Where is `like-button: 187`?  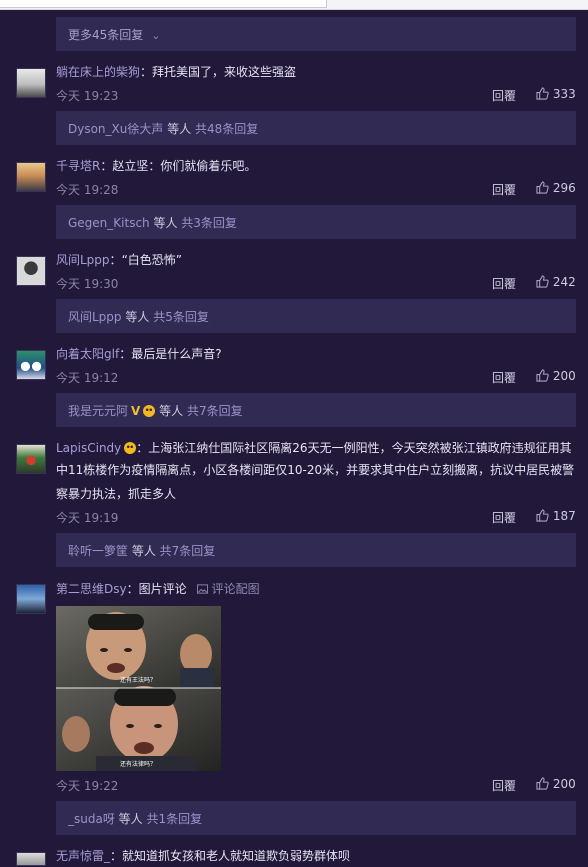 like-button: 187 is located at coordinates (557, 516).